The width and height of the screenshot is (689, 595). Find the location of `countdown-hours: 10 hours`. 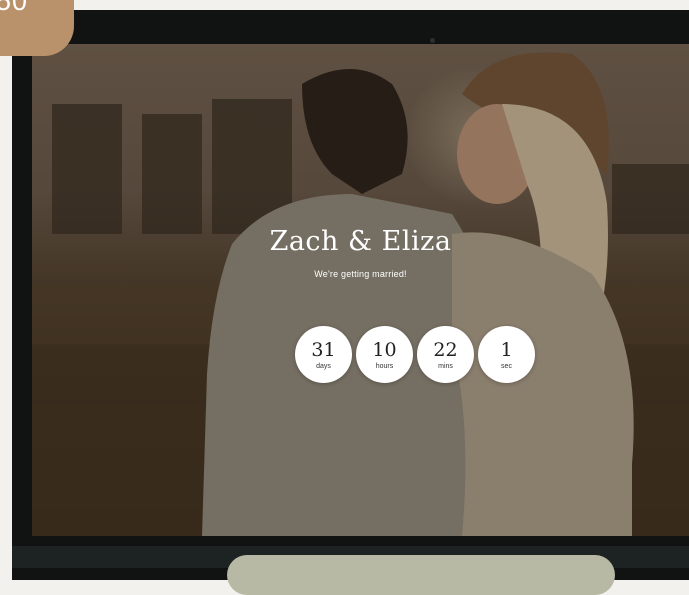

countdown-hours: 10 hours is located at coordinates (384, 354).